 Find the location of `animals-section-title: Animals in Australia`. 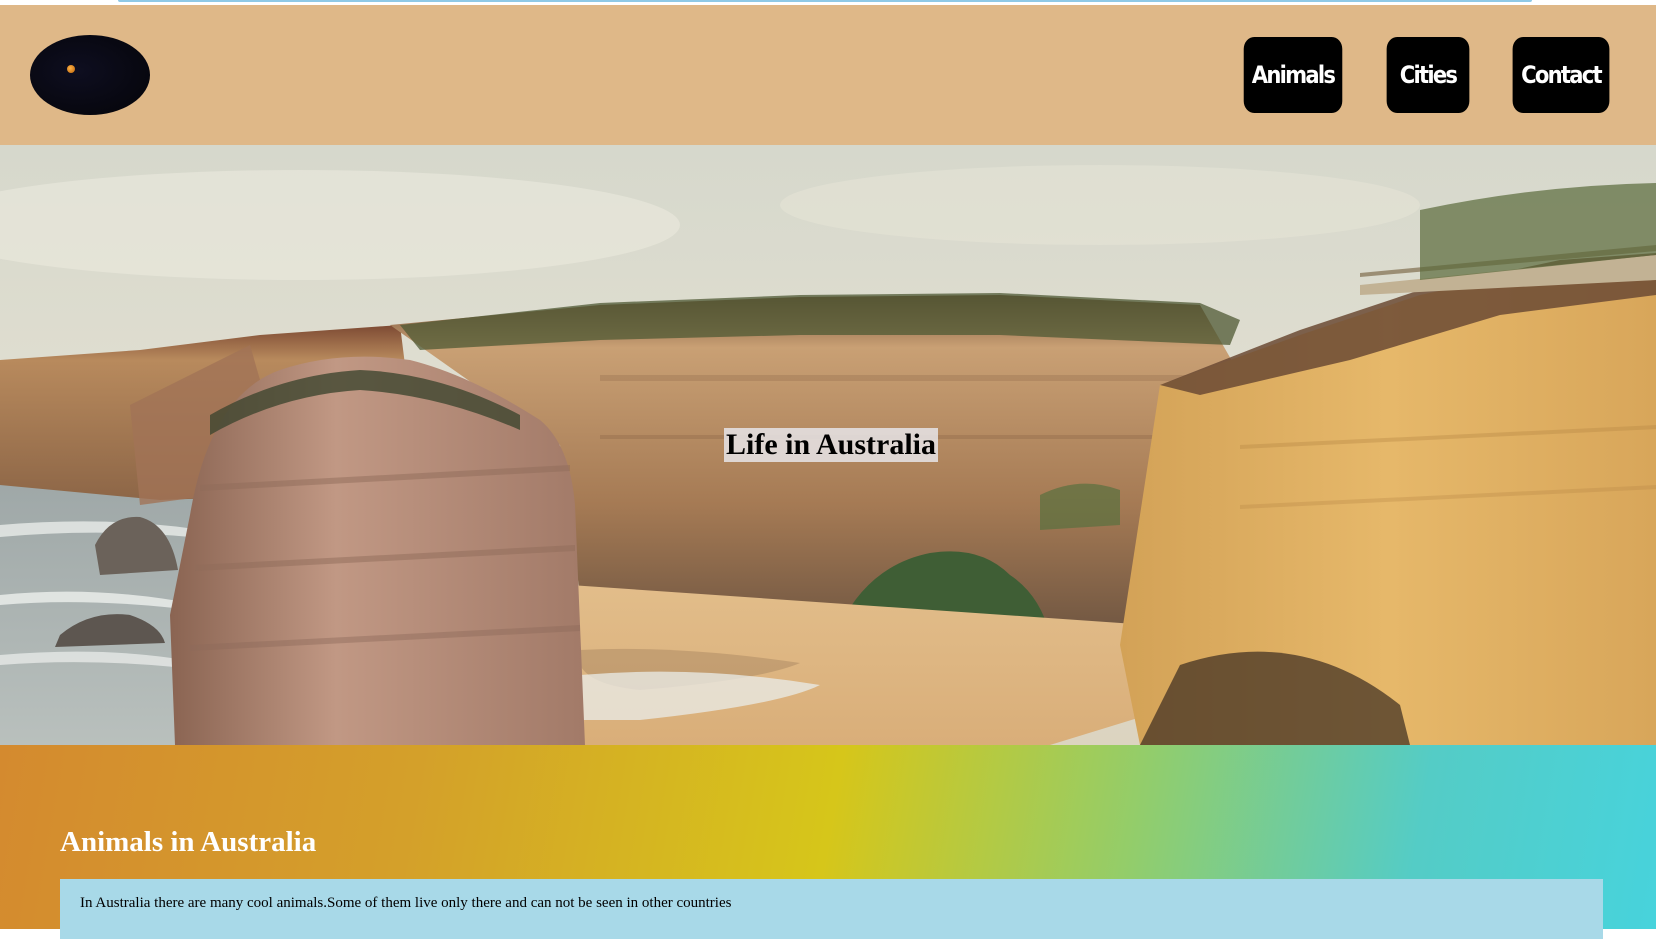

animals-section-title: Animals in Australia is located at coordinates (188, 842).